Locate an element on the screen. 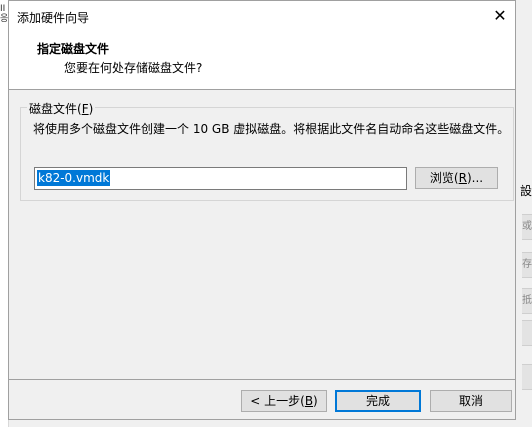 The image size is (532, 427). background-window-right: 設 或 存 抵 is located at coordinates (524, 213).